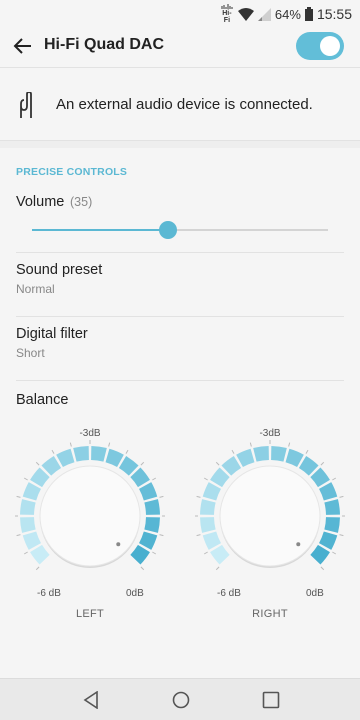  Describe the element at coordinates (229, 593) in the screenshot. I see `right-knob-min-label: -6 dB` at that location.